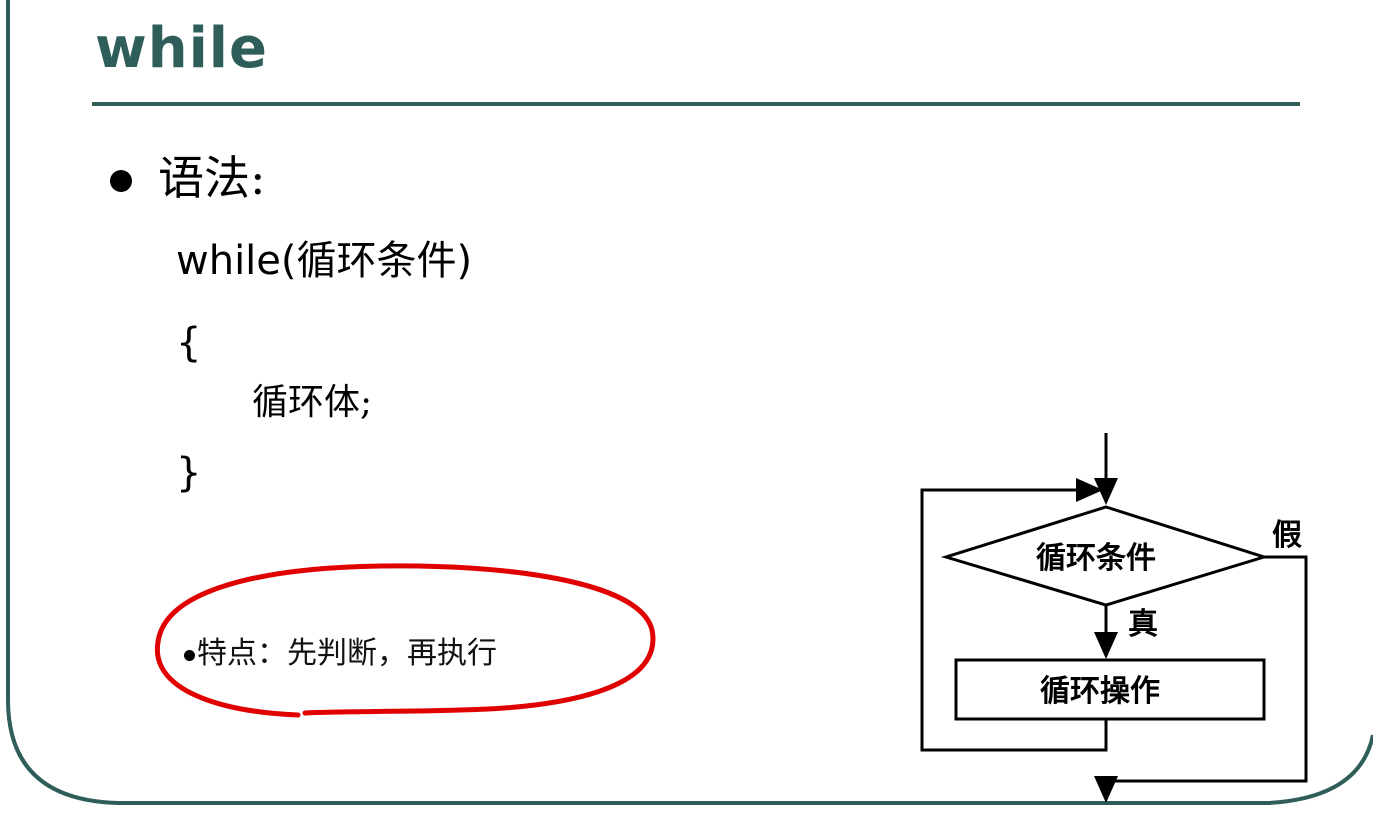 The height and width of the screenshot is (813, 1373). I want to click on condition-label: 循环条件, so click(1096, 558).